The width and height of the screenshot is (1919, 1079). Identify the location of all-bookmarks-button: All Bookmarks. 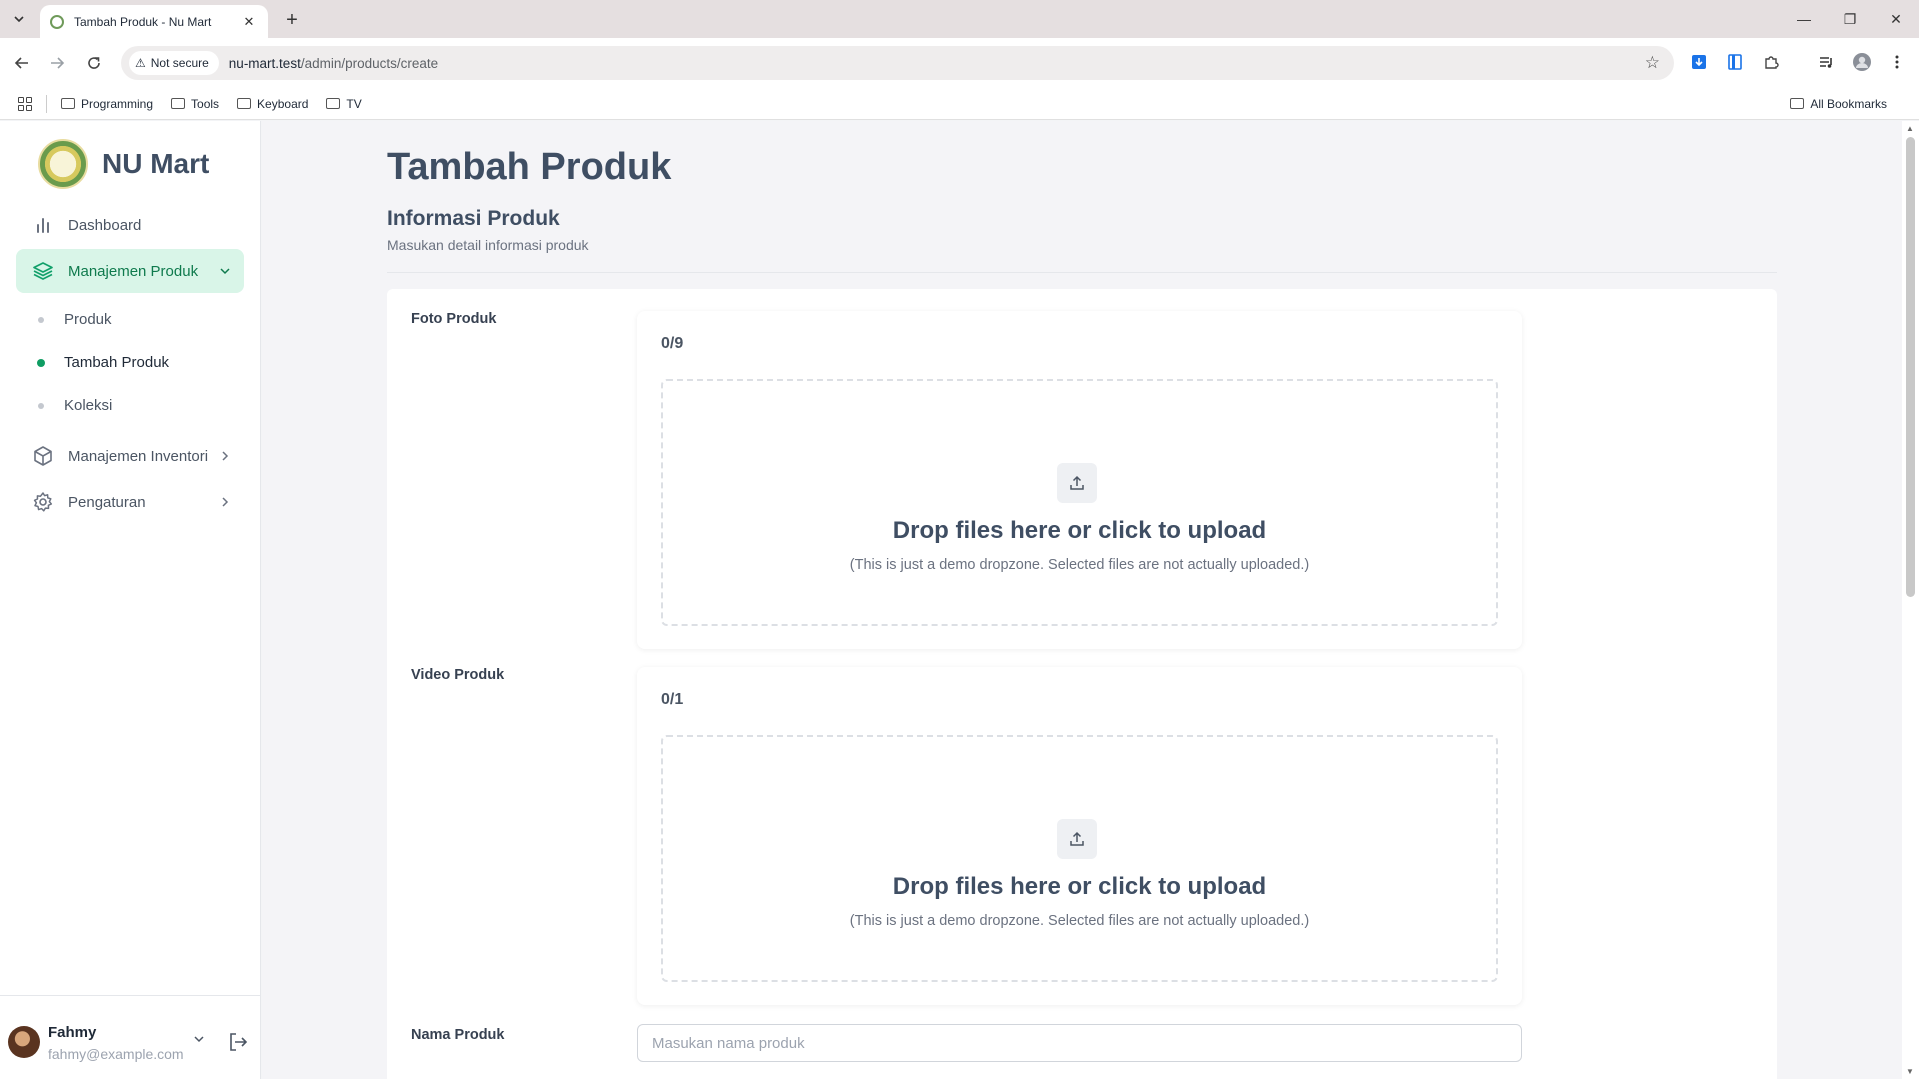
(1838, 104).